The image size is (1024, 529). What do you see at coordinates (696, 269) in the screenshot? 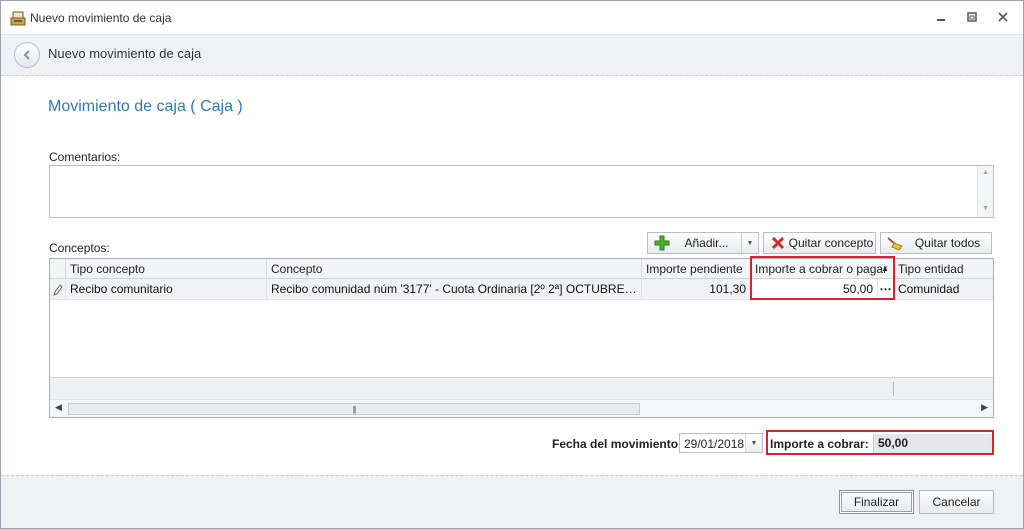
I see `column-header-importe-pendiente: Importe pendiente` at bounding box center [696, 269].